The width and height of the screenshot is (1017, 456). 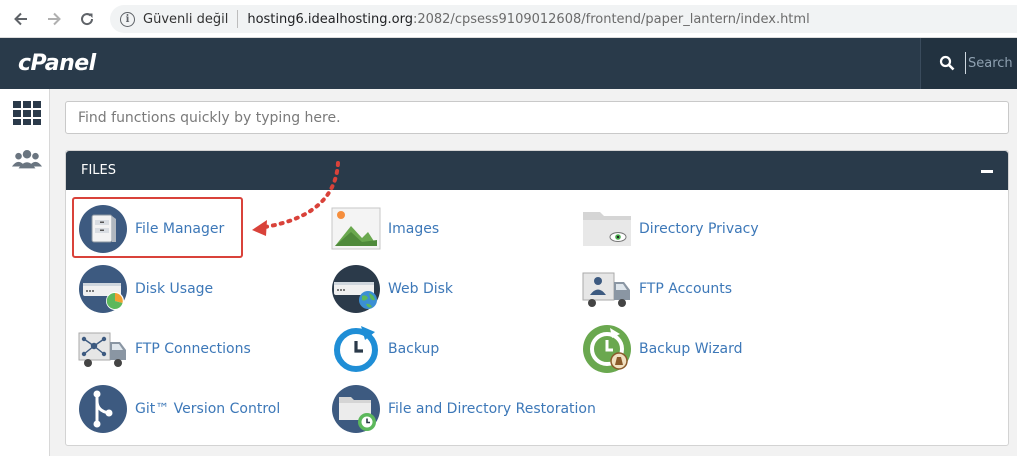 What do you see at coordinates (127, 19) in the screenshot?
I see `info-icon: i` at bounding box center [127, 19].